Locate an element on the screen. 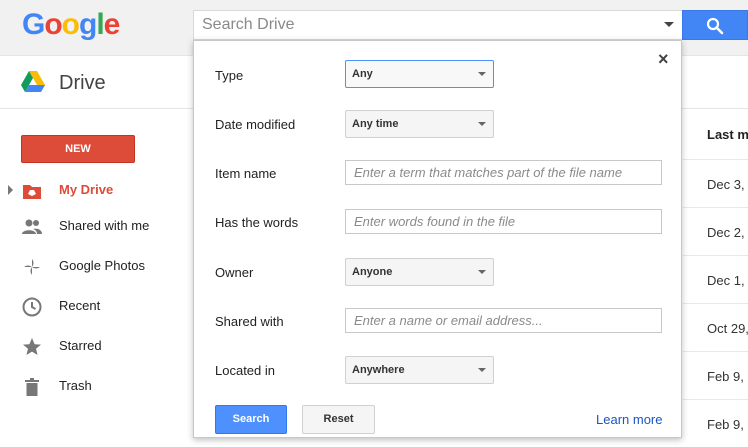 This screenshot has height=447, width=748. pinwheel-icon is located at coordinates (32, 267).